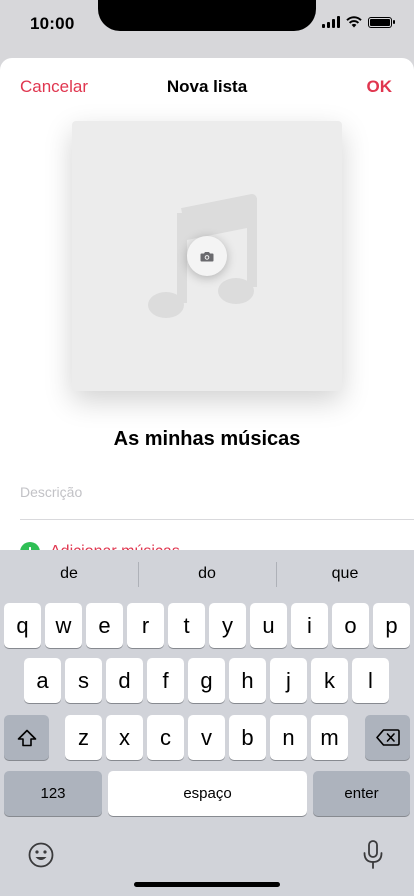 This screenshot has width=414, height=896. What do you see at coordinates (124, 737) in the screenshot?
I see `key-x: x` at bounding box center [124, 737].